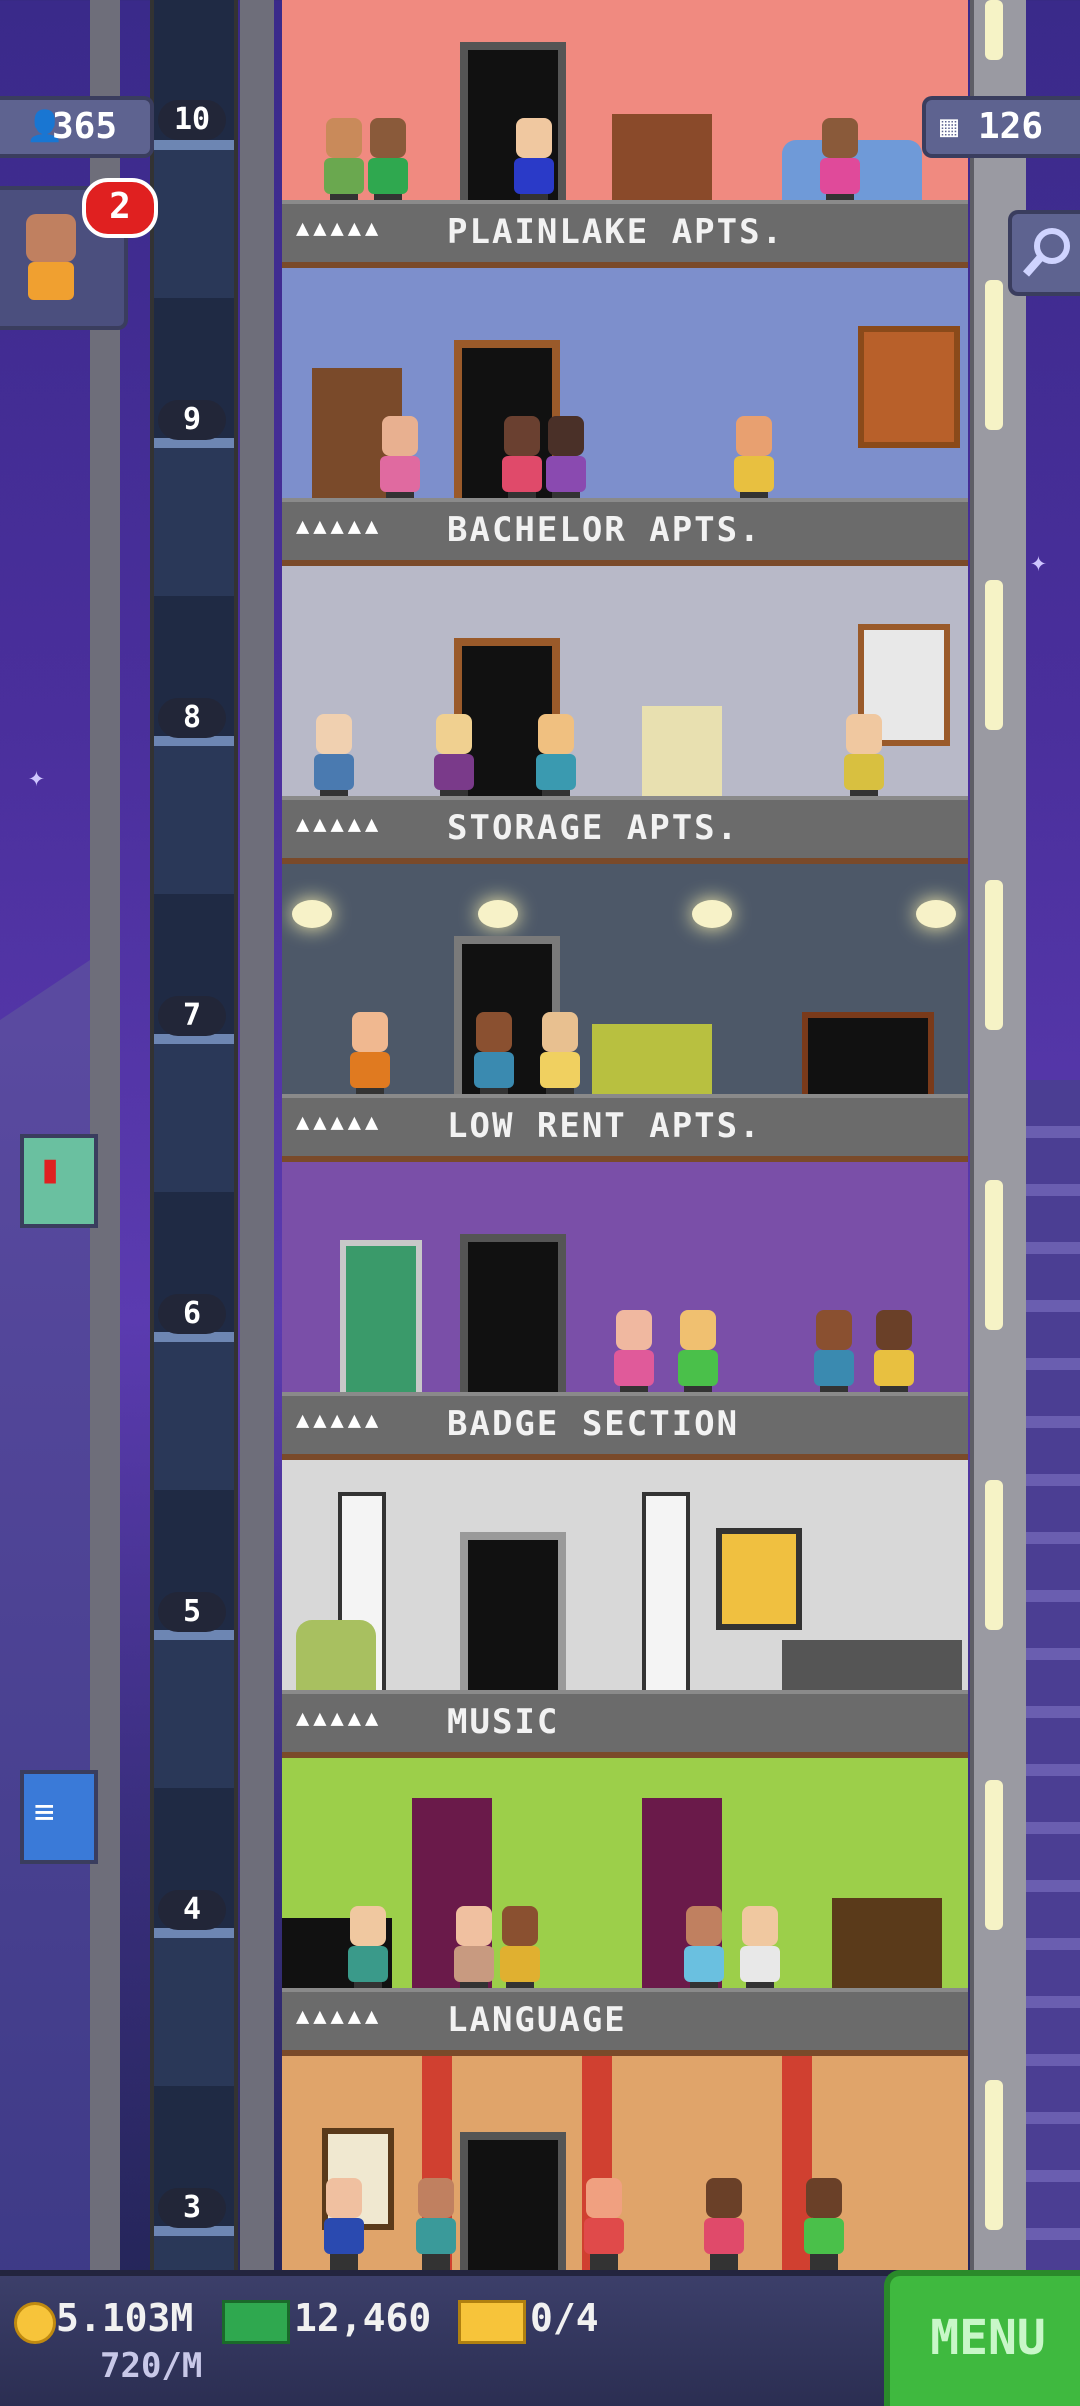 This screenshot has height=2406, width=1080. What do you see at coordinates (593, 828) in the screenshot?
I see `floor-name: STORAGE APTS.` at bounding box center [593, 828].